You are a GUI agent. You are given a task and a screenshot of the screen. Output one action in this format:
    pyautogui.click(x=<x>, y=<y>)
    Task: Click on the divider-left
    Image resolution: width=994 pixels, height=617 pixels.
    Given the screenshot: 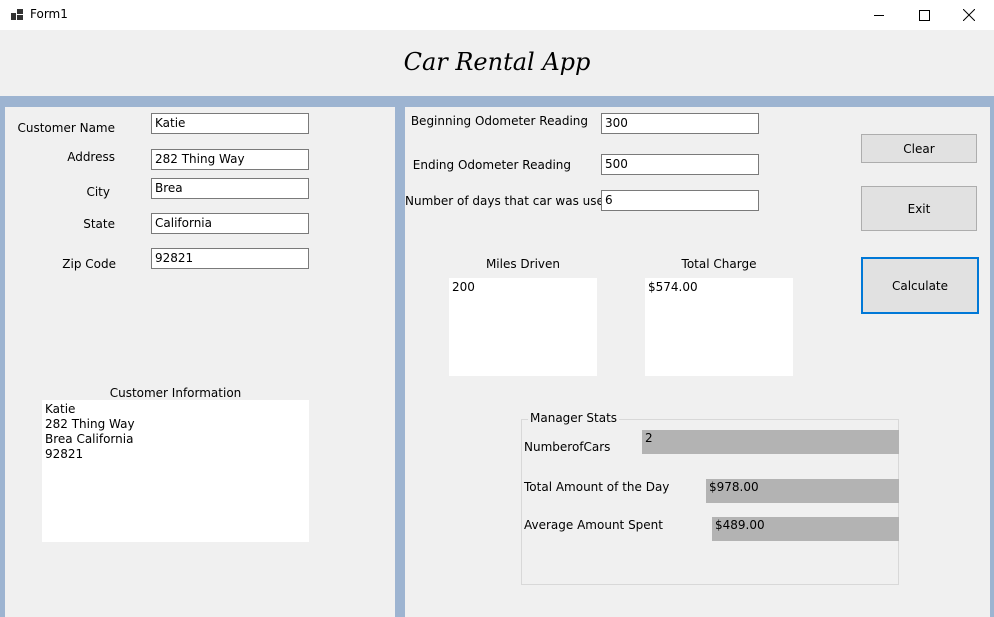 What is the action you would take?
    pyautogui.click(x=2, y=356)
    